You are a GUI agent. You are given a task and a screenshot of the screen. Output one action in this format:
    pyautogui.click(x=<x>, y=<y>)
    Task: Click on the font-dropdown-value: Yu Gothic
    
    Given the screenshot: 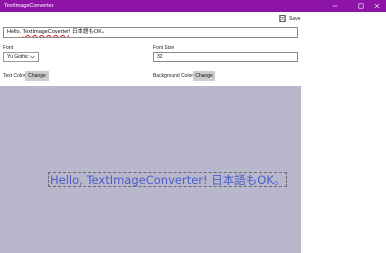 What is the action you would take?
    pyautogui.click(x=18, y=57)
    